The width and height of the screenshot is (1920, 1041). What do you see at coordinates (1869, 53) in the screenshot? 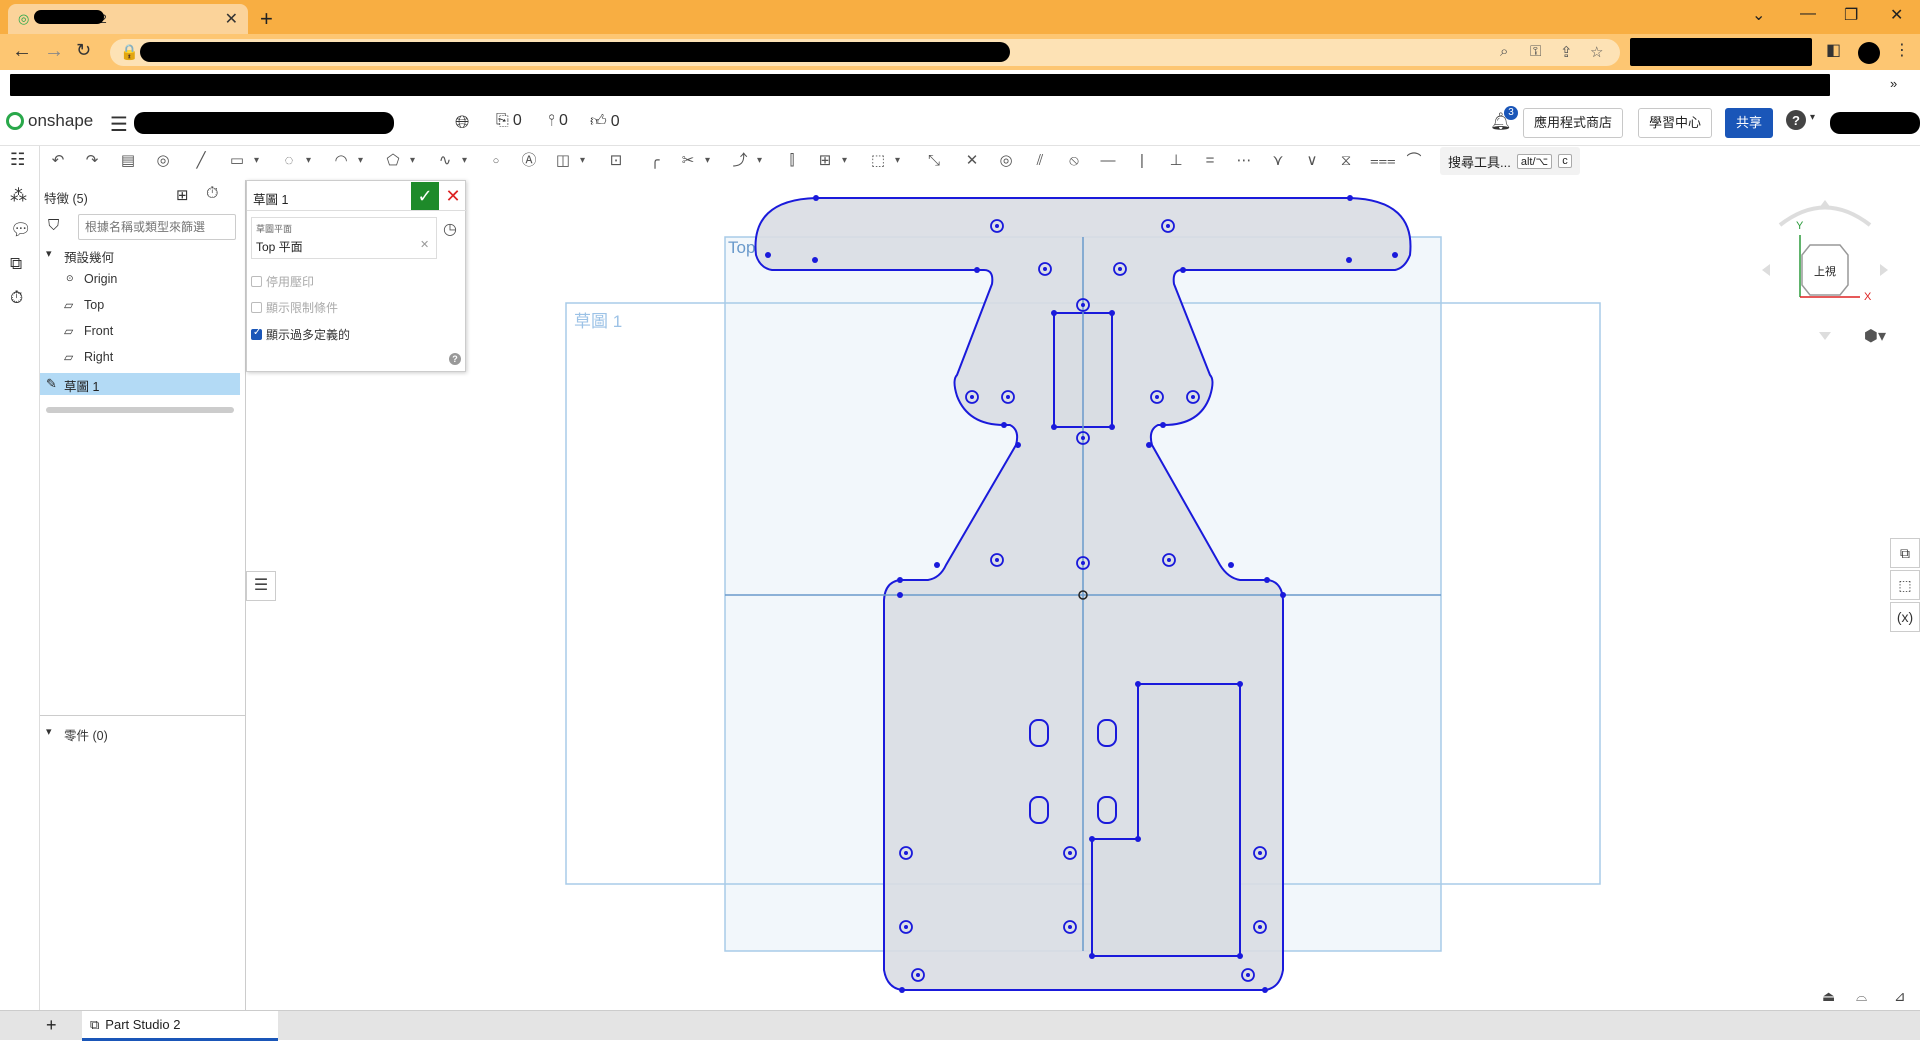
I see `profile-avatar` at bounding box center [1869, 53].